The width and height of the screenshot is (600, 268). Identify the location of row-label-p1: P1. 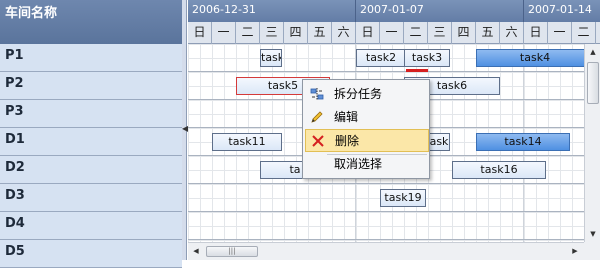
(91, 58).